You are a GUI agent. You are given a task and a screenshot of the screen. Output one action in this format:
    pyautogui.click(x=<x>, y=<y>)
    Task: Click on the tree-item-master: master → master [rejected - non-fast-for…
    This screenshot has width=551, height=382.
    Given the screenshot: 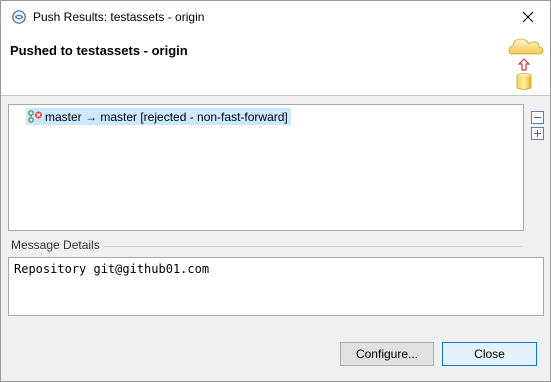 What is the action you would take?
    pyautogui.click(x=158, y=116)
    